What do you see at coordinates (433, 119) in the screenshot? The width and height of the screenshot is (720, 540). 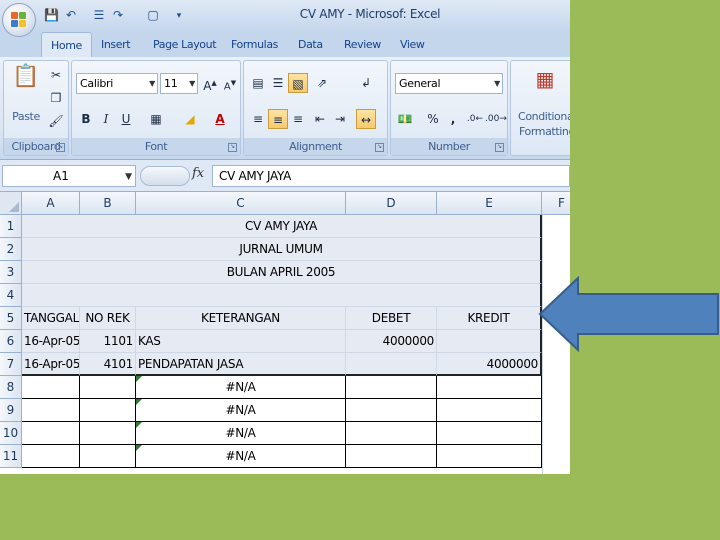 I see `percent-button: %` at bounding box center [433, 119].